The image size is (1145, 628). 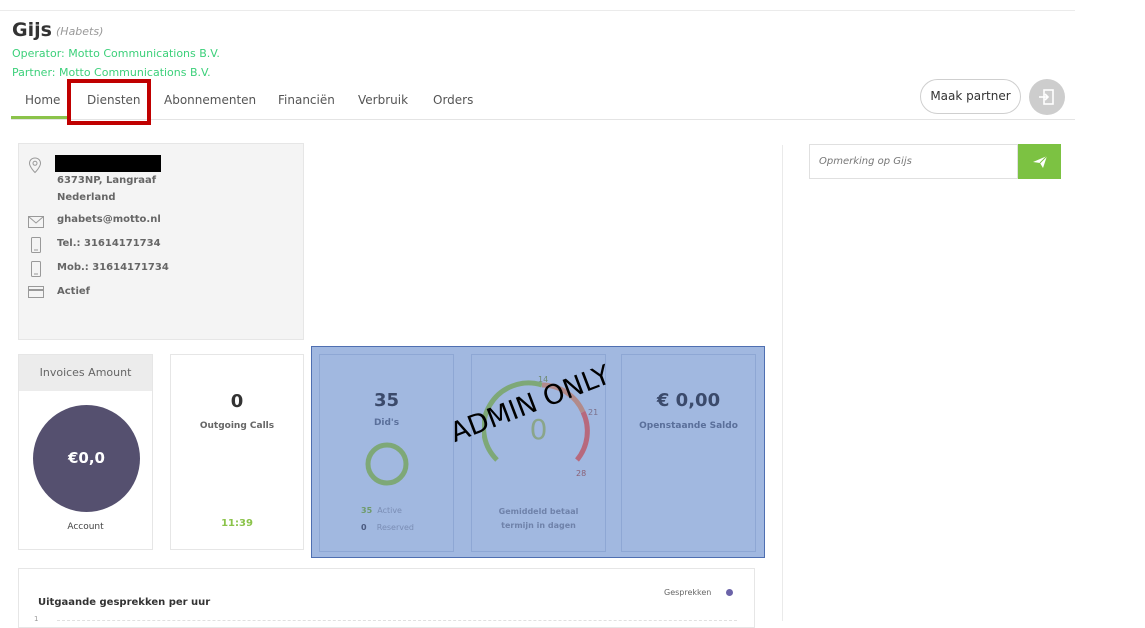 I want to click on remark-input, so click(x=913, y=161).